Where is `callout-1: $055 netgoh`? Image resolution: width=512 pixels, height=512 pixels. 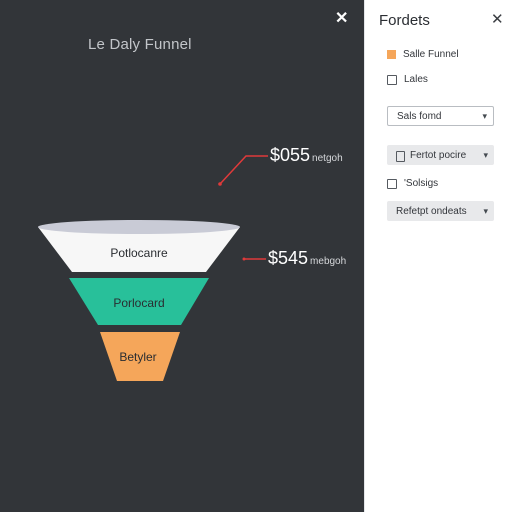 callout-1: $055 netgoh is located at coordinates (306, 155).